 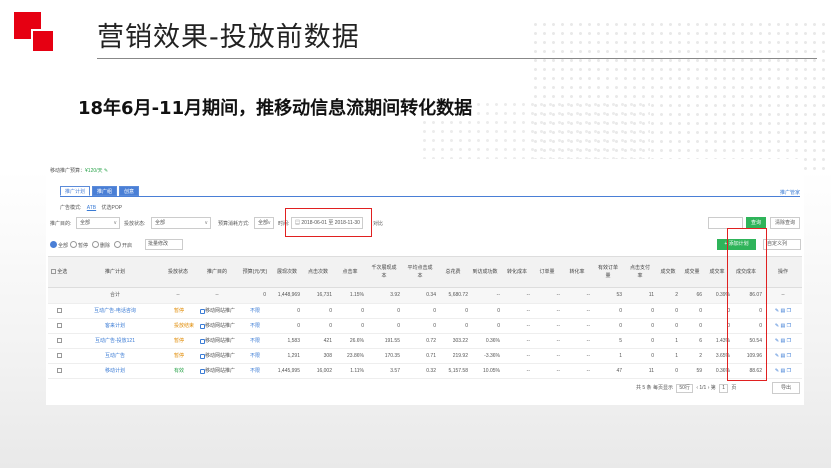 I want to click on header-visits: 到访成功数, so click(x=485, y=272).